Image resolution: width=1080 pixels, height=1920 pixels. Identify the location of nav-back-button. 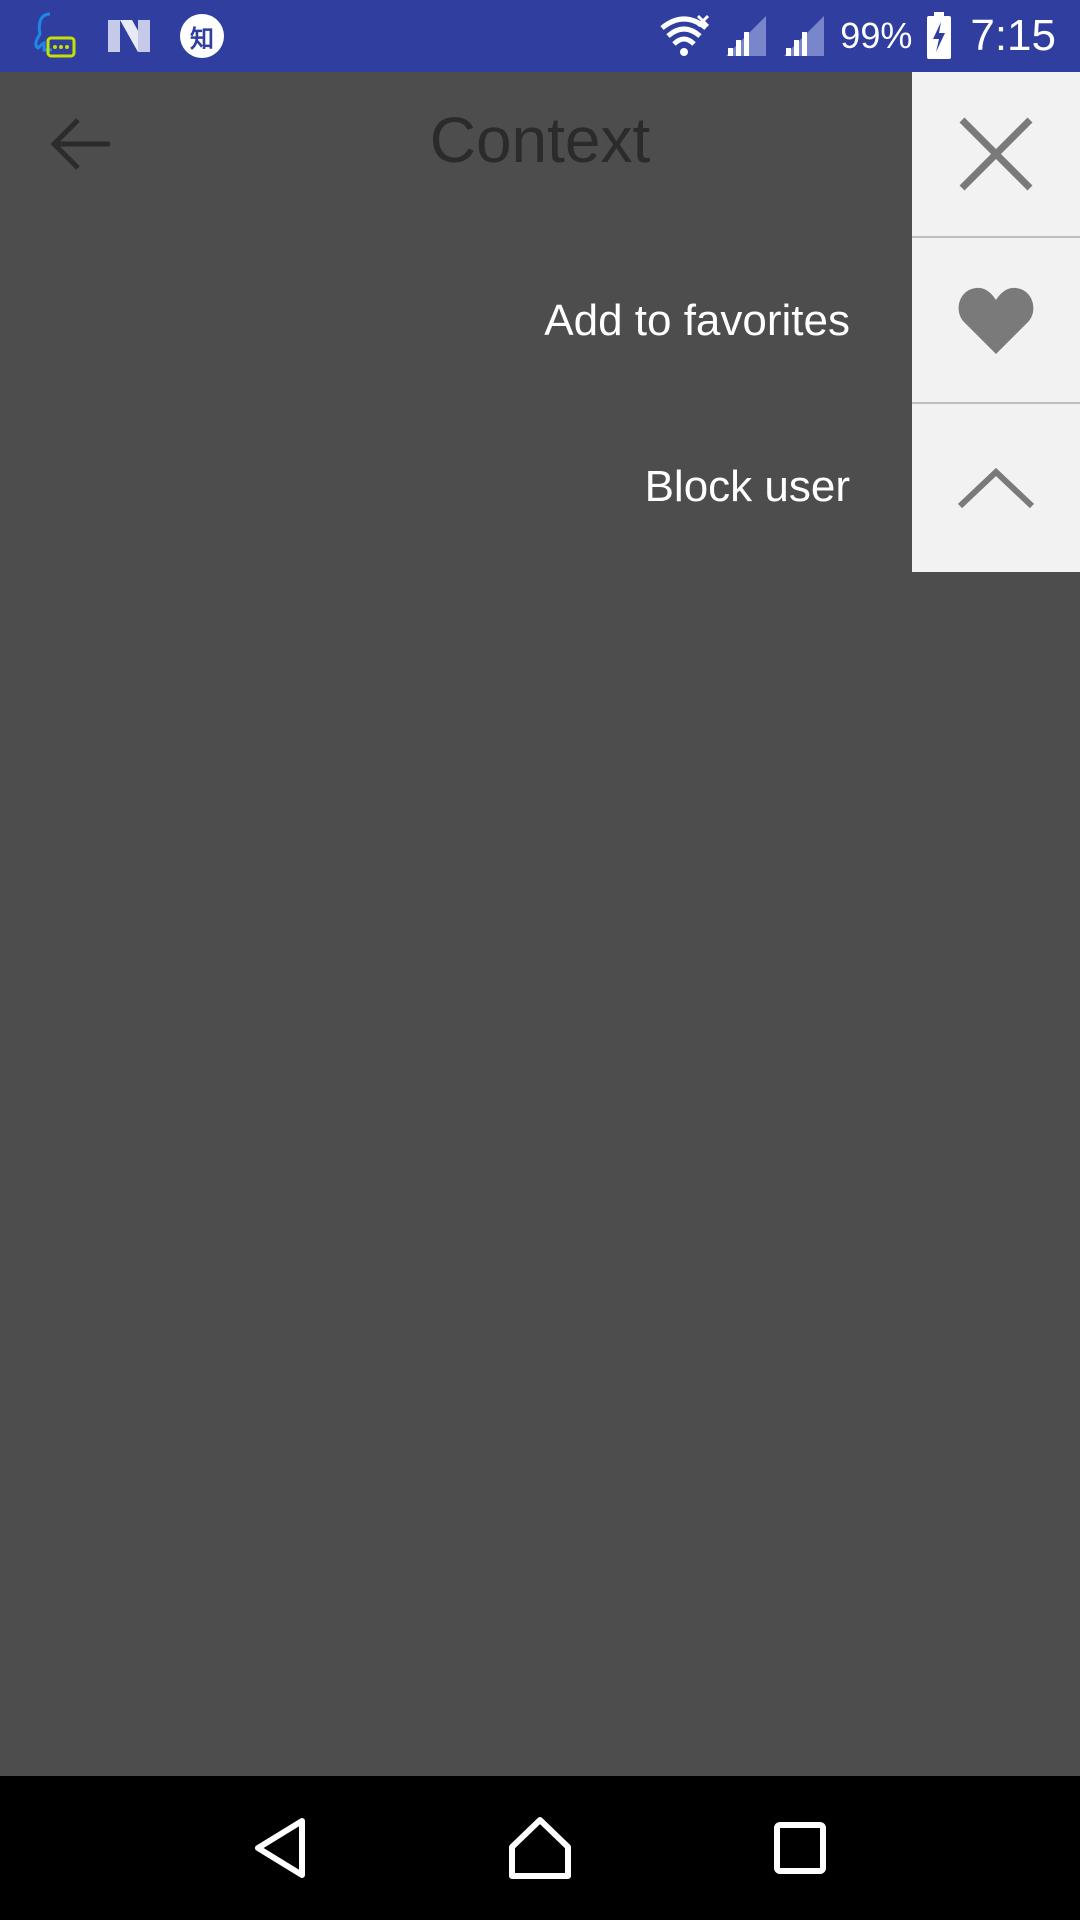
(280, 1848).